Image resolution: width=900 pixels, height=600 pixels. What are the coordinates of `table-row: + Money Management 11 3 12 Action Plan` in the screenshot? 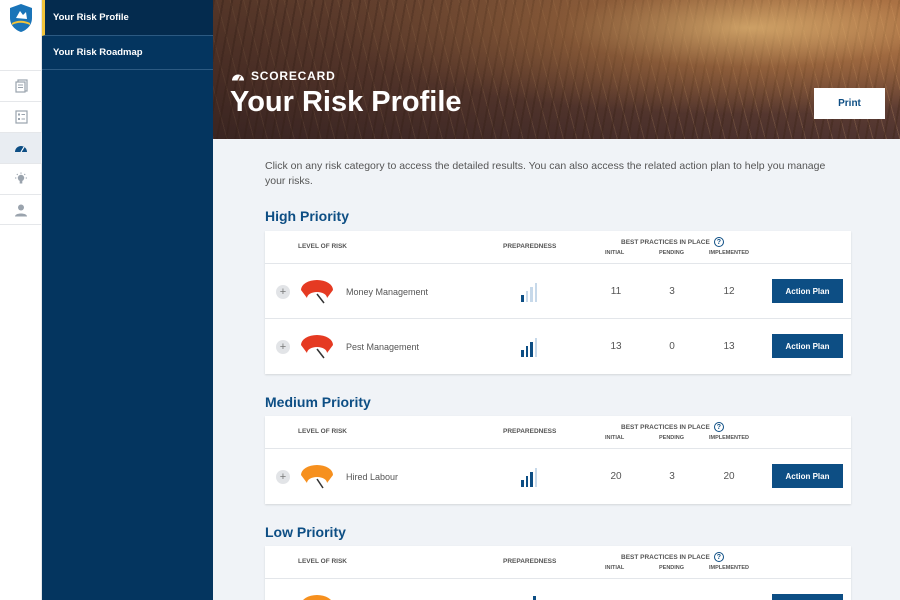 It's located at (558, 291).